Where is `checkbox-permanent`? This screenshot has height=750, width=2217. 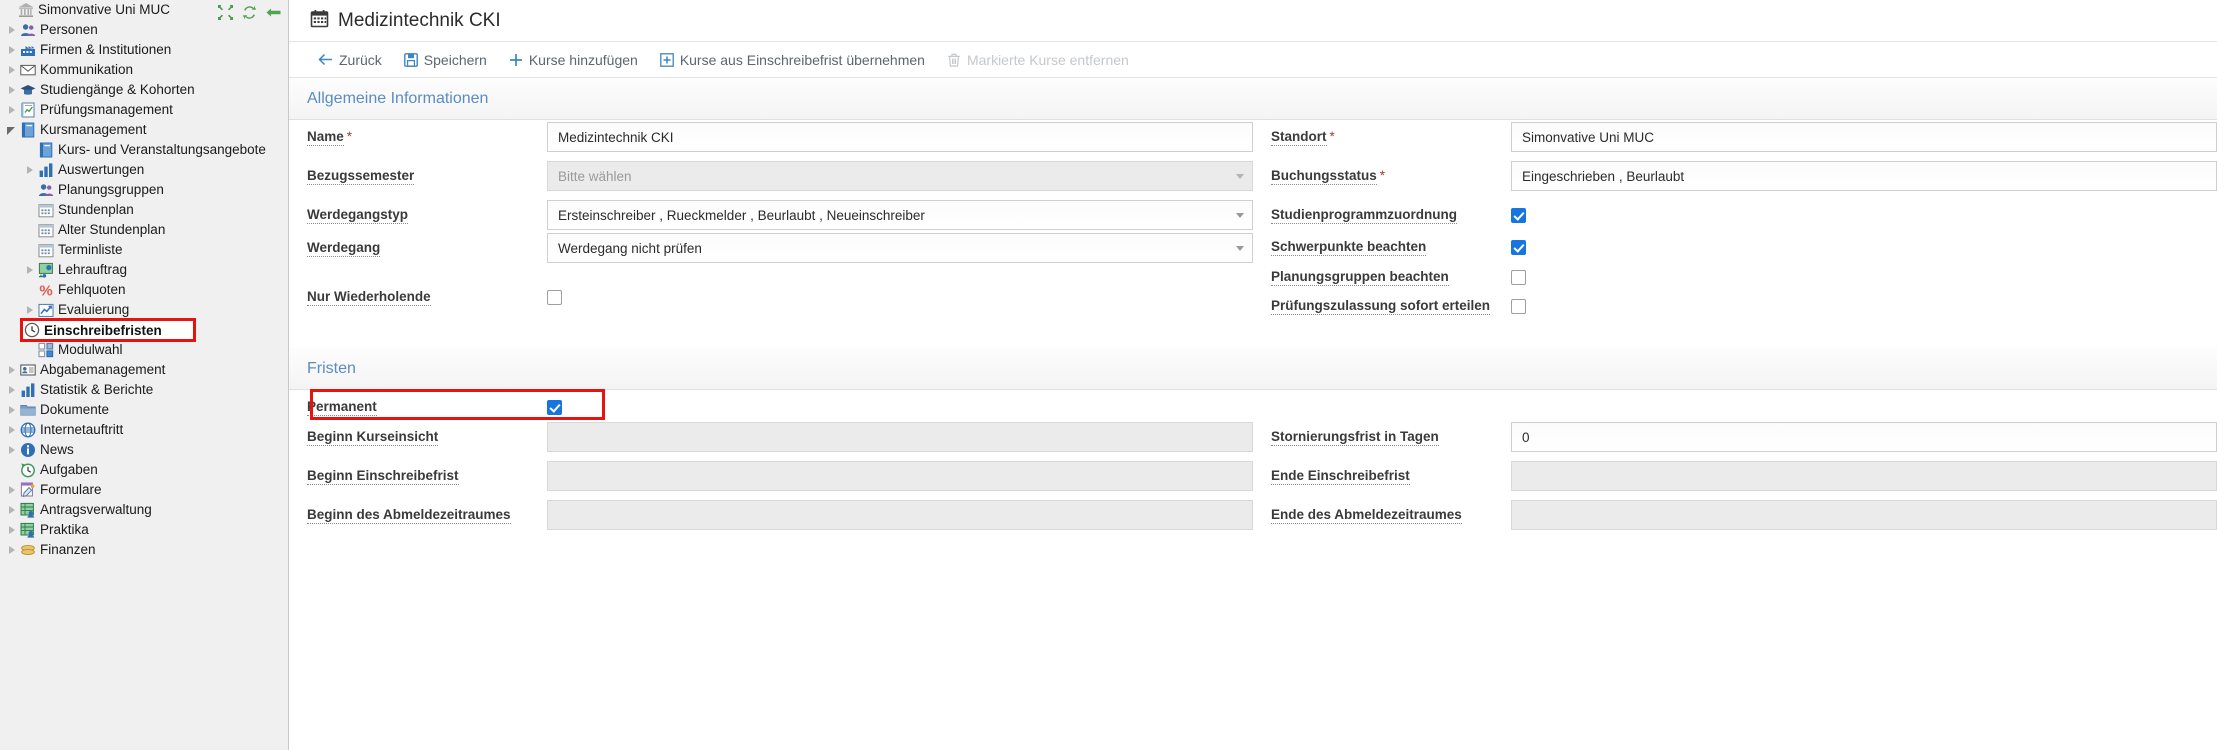 checkbox-permanent is located at coordinates (554, 407).